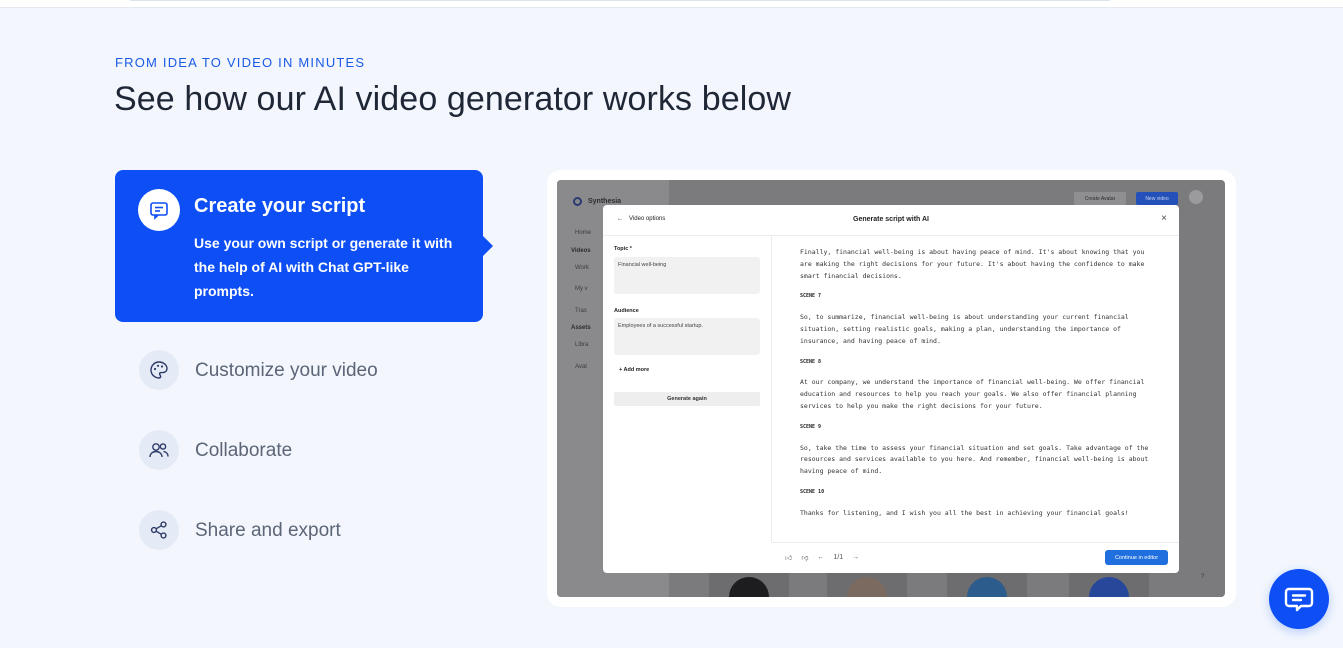  What do you see at coordinates (159, 450) in the screenshot?
I see `users-icon` at bounding box center [159, 450].